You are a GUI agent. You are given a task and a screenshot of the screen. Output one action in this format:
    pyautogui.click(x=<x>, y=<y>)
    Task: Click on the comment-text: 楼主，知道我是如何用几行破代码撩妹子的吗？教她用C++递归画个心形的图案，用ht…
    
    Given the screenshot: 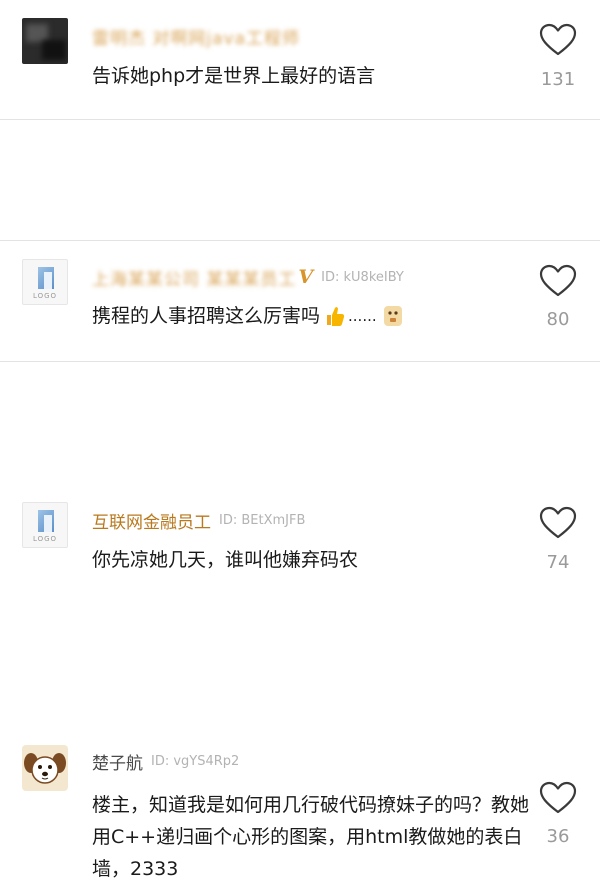 What is the action you would take?
    pyautogui.click(x=311, y=837)
    